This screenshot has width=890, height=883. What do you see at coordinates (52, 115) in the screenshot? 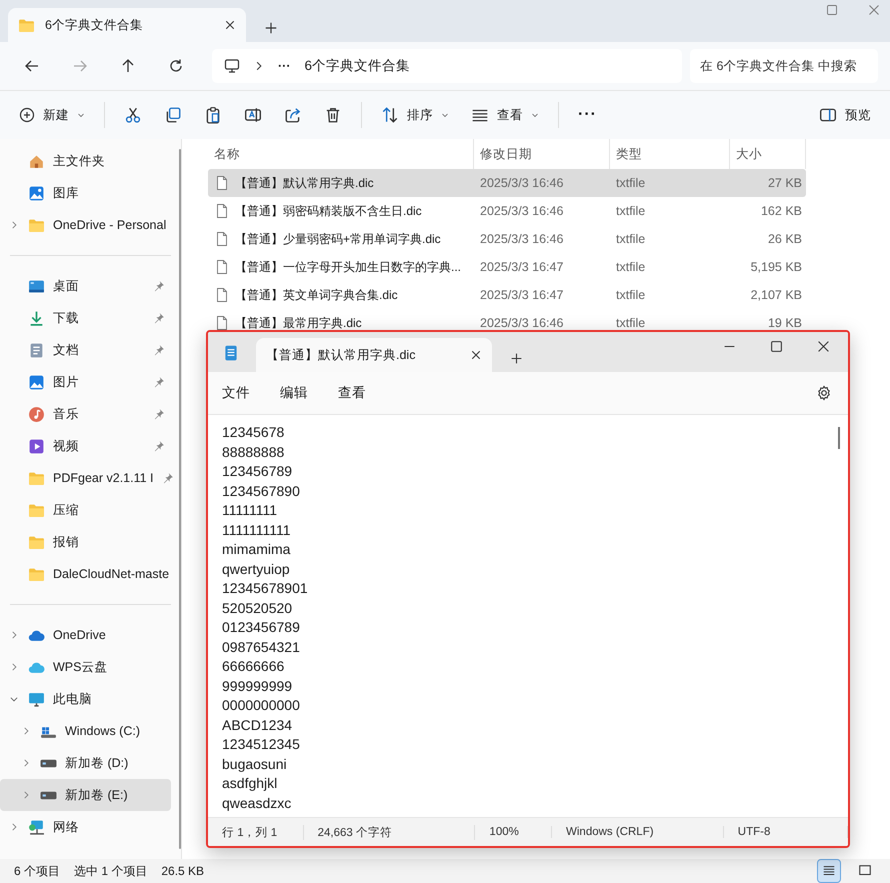
I see `new-button: 新建` at bounding box center [52, 115].